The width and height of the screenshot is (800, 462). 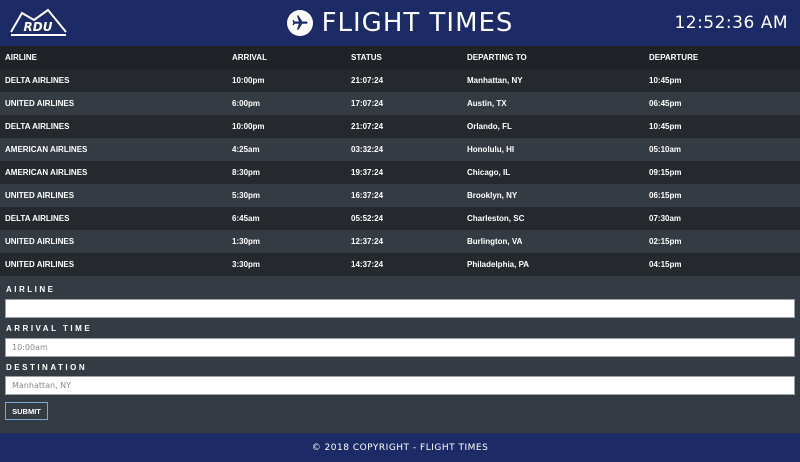 I want to click on cell-departure: 05:10am, so click(x=665, y=149).